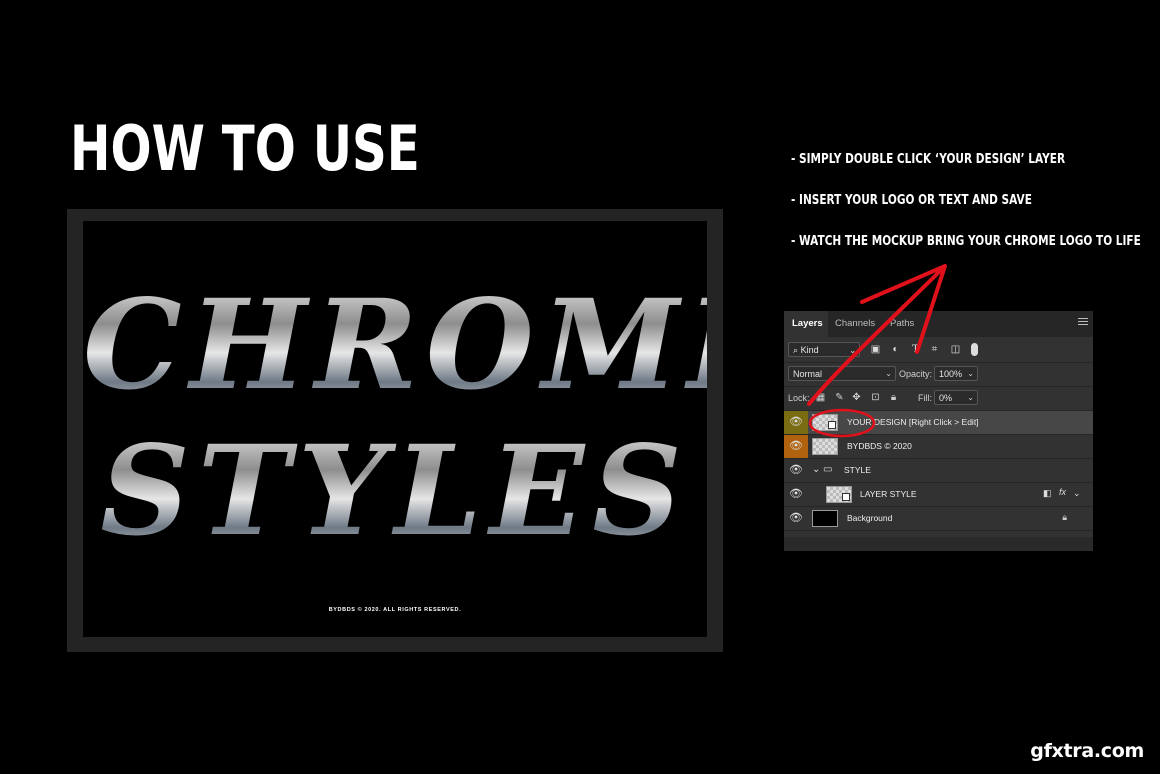  Describe the element at coordinates (808, 374) in the screenshot. I see `blend-mode-value: Normal` at that location.